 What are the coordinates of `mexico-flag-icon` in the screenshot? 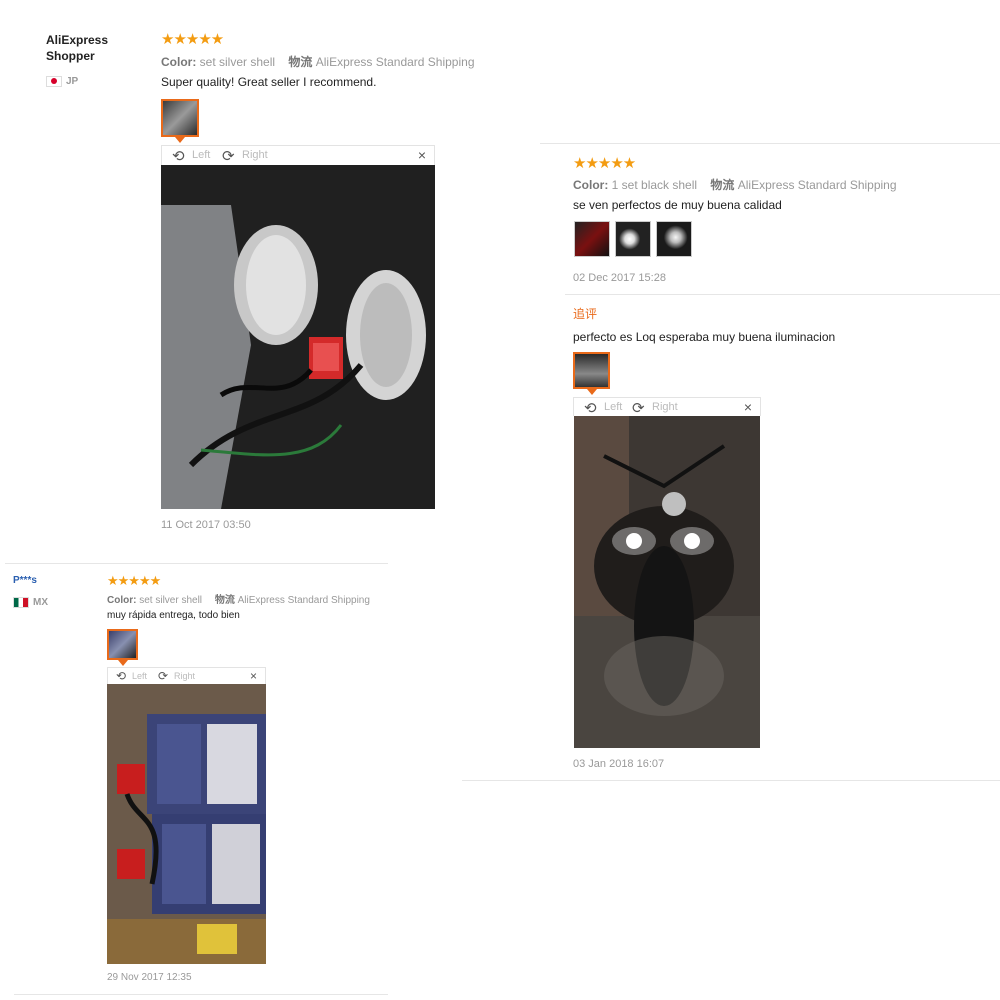 It's located at (21, 603).